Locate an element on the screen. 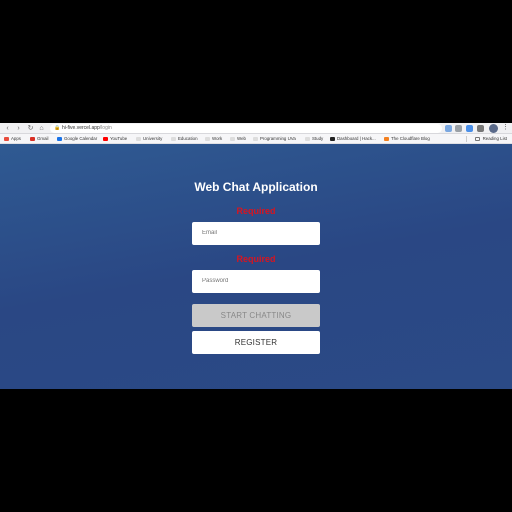 The image size is (512, 512). cloudflare-icon is located at coordinates (386, 139).